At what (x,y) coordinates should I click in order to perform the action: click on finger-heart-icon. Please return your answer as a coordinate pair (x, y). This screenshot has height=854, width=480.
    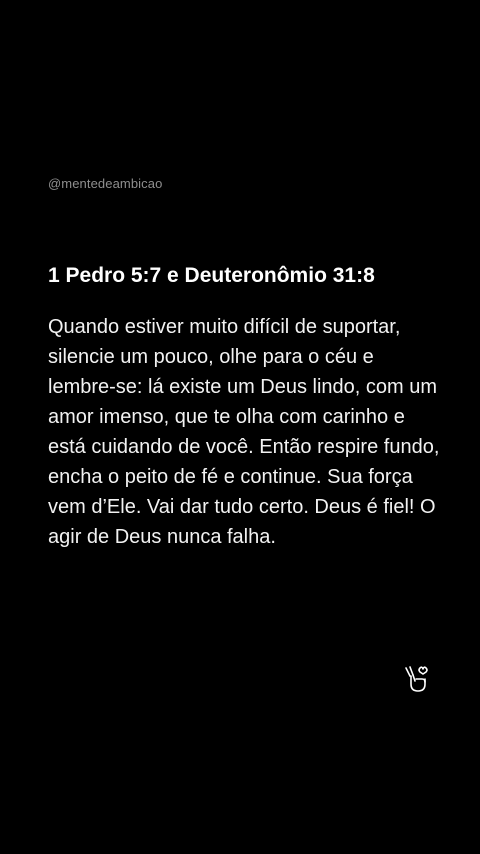
    Looking at the image, I should click on (417, 679).